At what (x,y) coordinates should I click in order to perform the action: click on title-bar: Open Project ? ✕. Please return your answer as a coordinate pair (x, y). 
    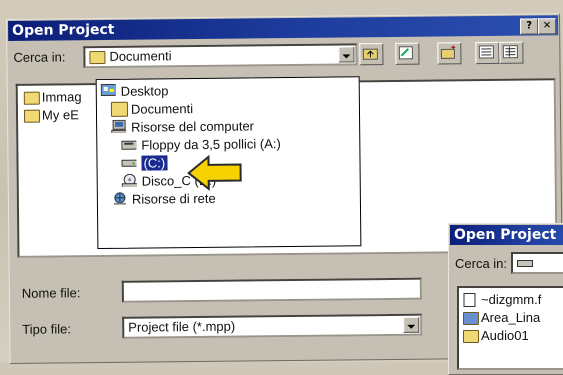
    Looking at the image, I should click on (283, 28).